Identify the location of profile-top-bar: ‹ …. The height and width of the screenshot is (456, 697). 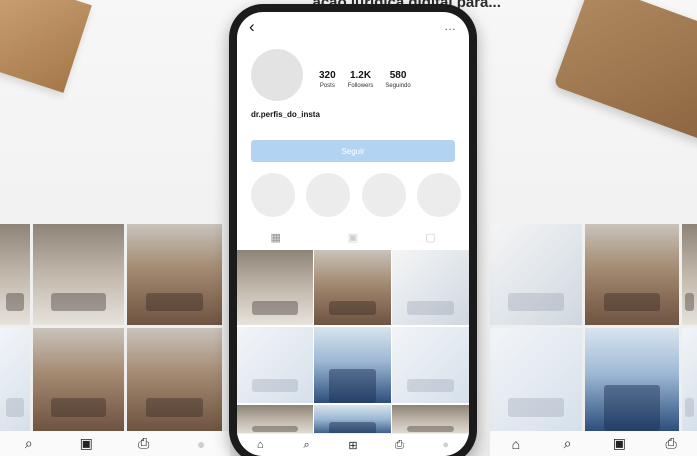
(353, 26).